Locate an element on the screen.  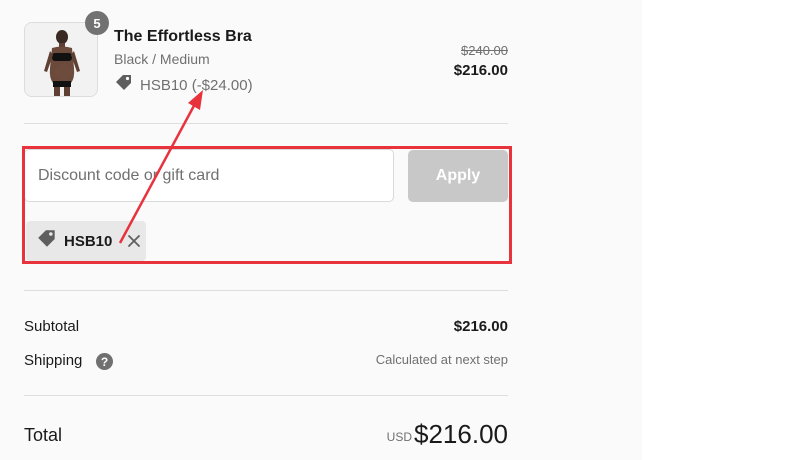
original-price: $240.00 is located at coordinates (484, 50).